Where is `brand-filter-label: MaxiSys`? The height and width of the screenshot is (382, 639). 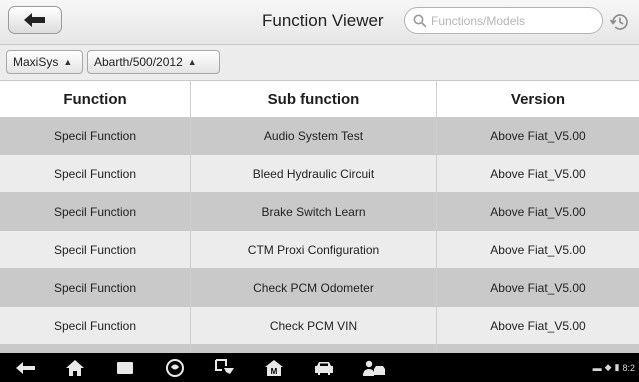 brand-filter-label: MaxiSys is located at coordinates (36, 62).